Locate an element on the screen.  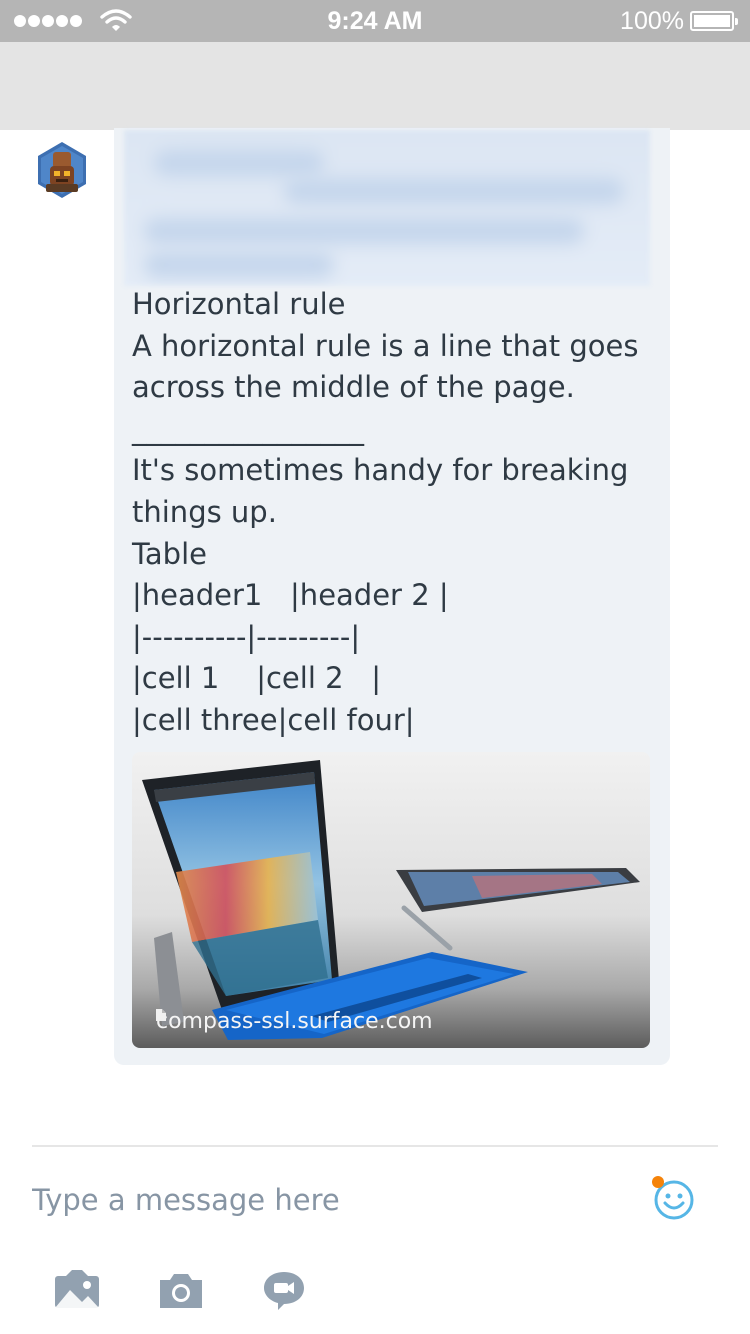
message-line: ________________ is located at coordinates (248, 428).